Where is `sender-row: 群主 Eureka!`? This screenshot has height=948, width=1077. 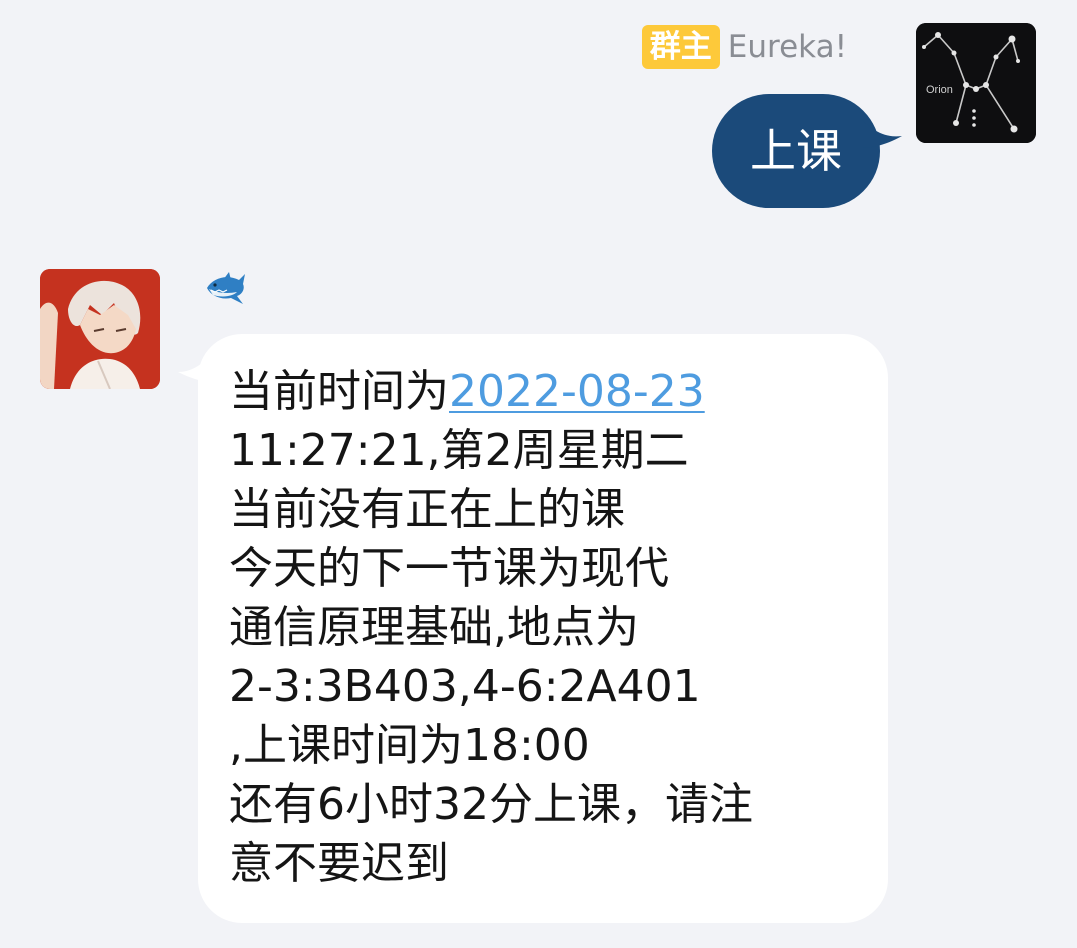
sender-row: 群主 Eureka! is located at coordinates (744, 47).